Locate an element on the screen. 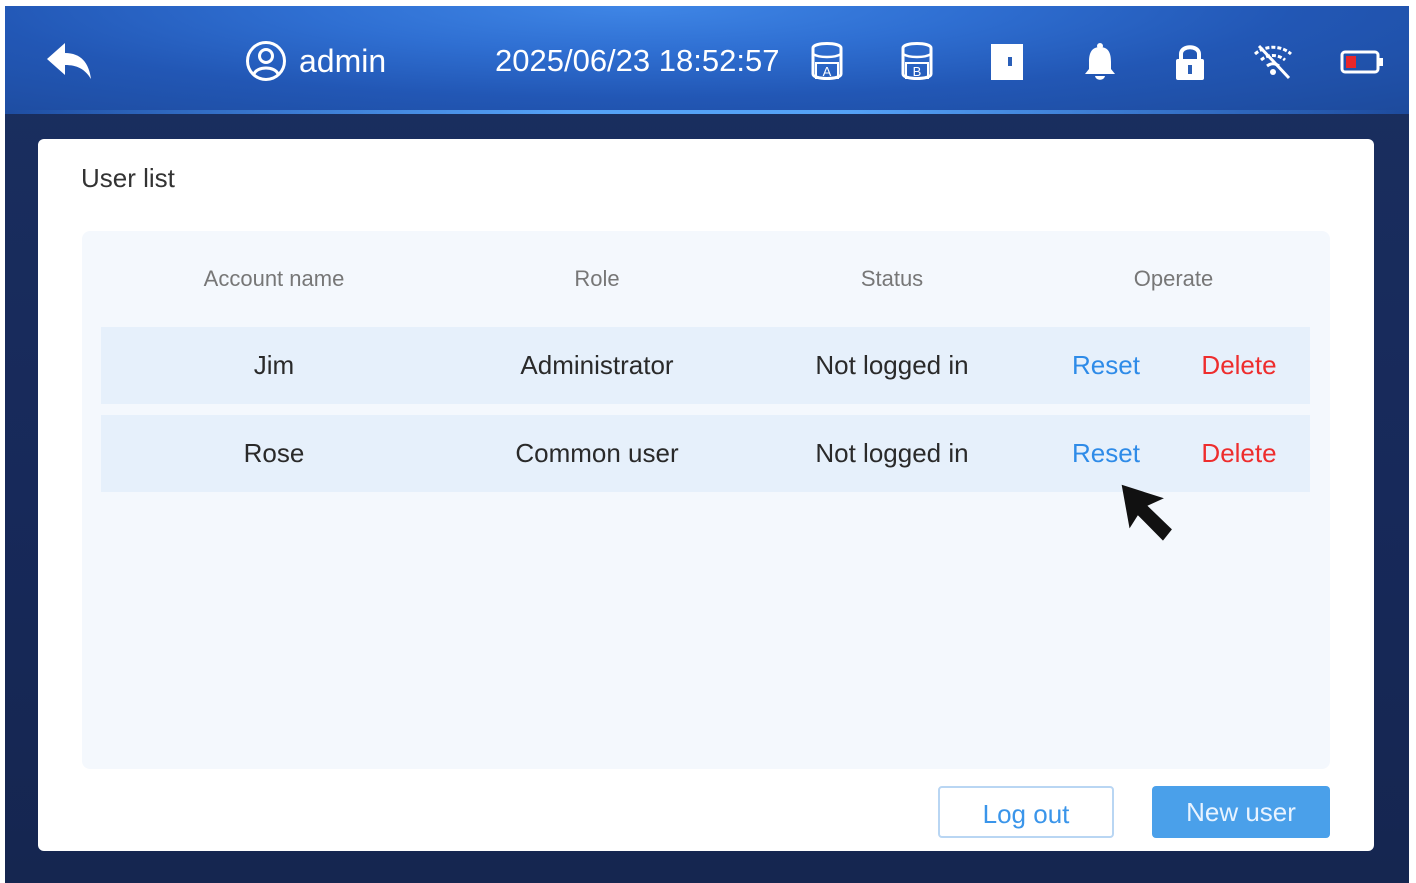  user-circle-icon is located at coordinates (266, 61).